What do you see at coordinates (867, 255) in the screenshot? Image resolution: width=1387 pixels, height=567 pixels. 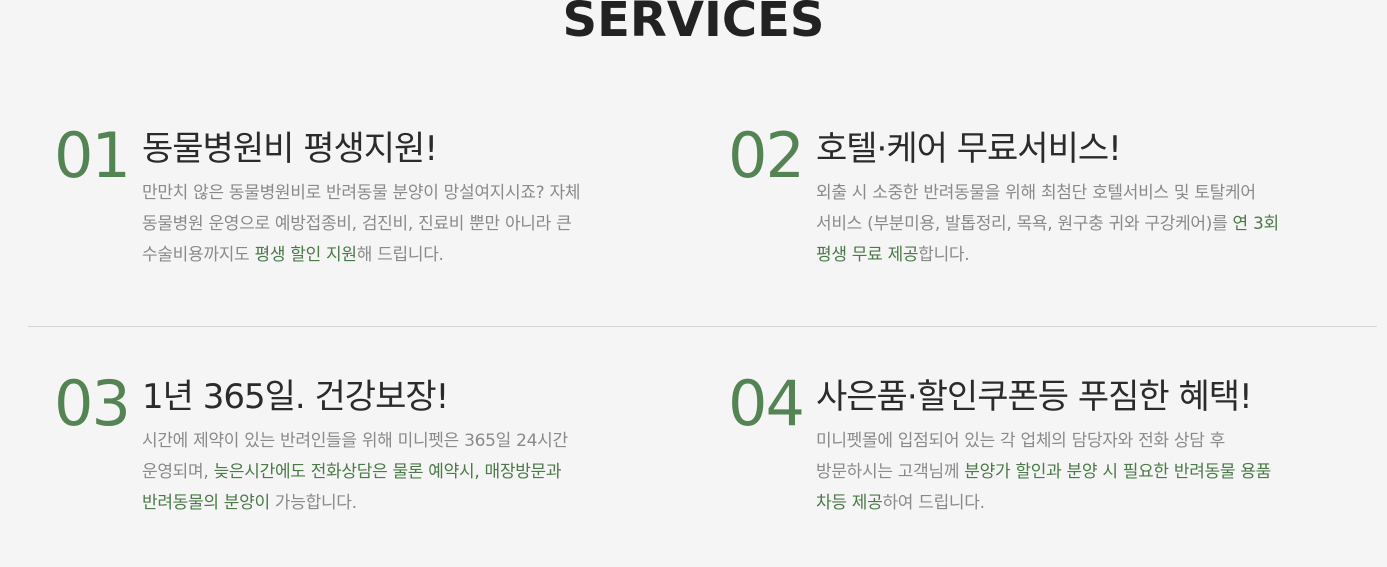 I see `highlight-text: 평생 무료 제공` at bounding box center [867, 255].